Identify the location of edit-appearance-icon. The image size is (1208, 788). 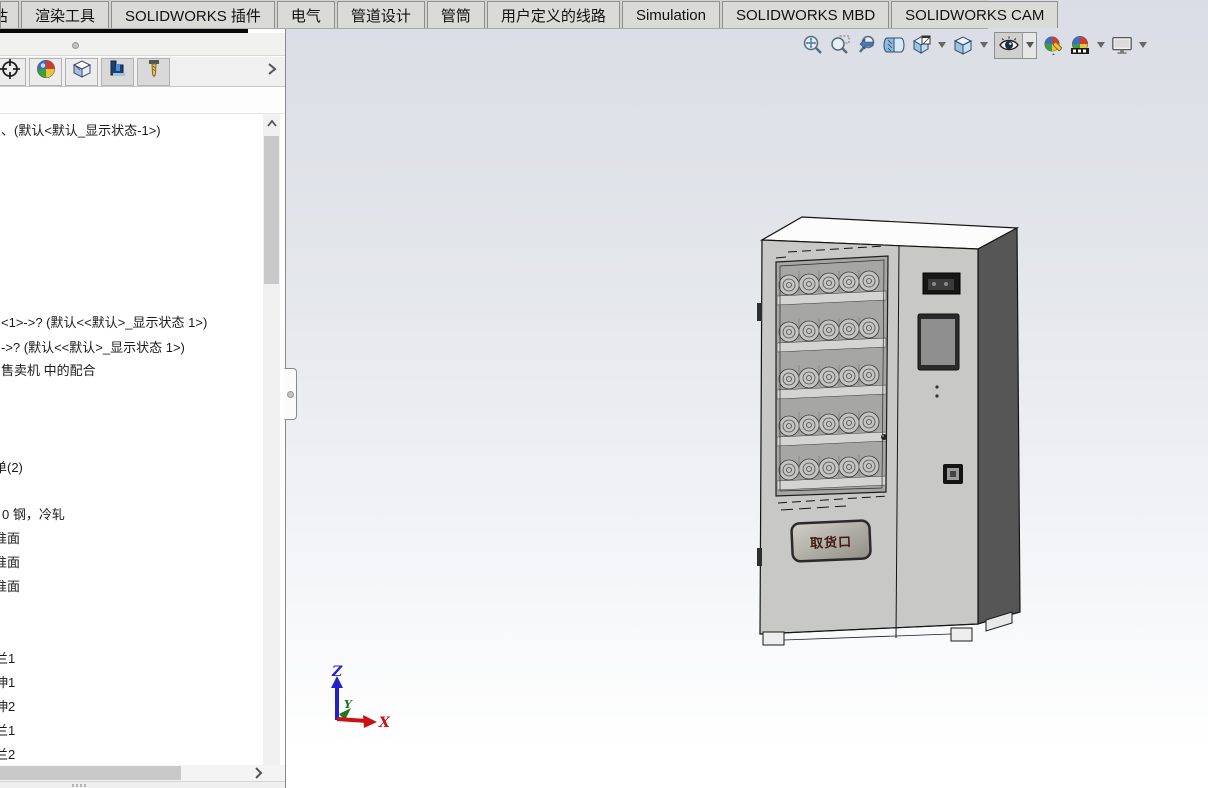
(1053, 45).